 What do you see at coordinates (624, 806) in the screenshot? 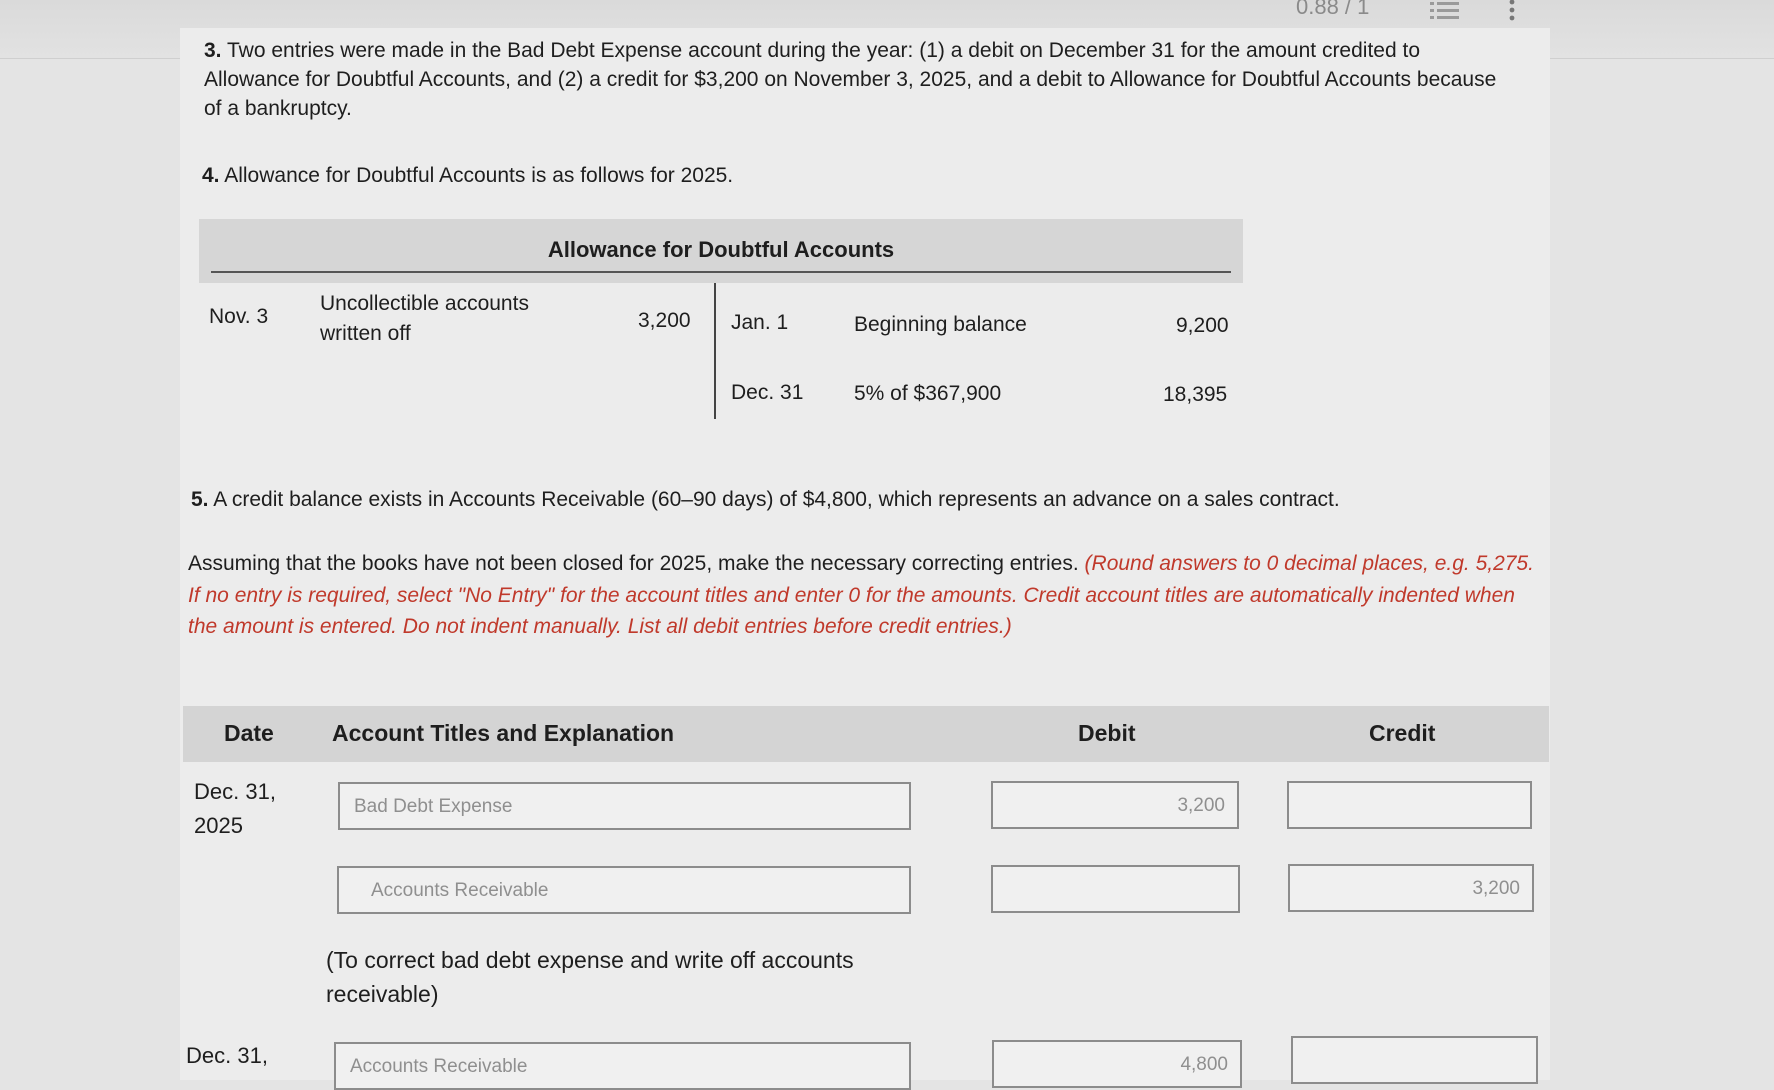
I see `account-title-input: Bad Debt Expense` at bounding box center [624, 806].